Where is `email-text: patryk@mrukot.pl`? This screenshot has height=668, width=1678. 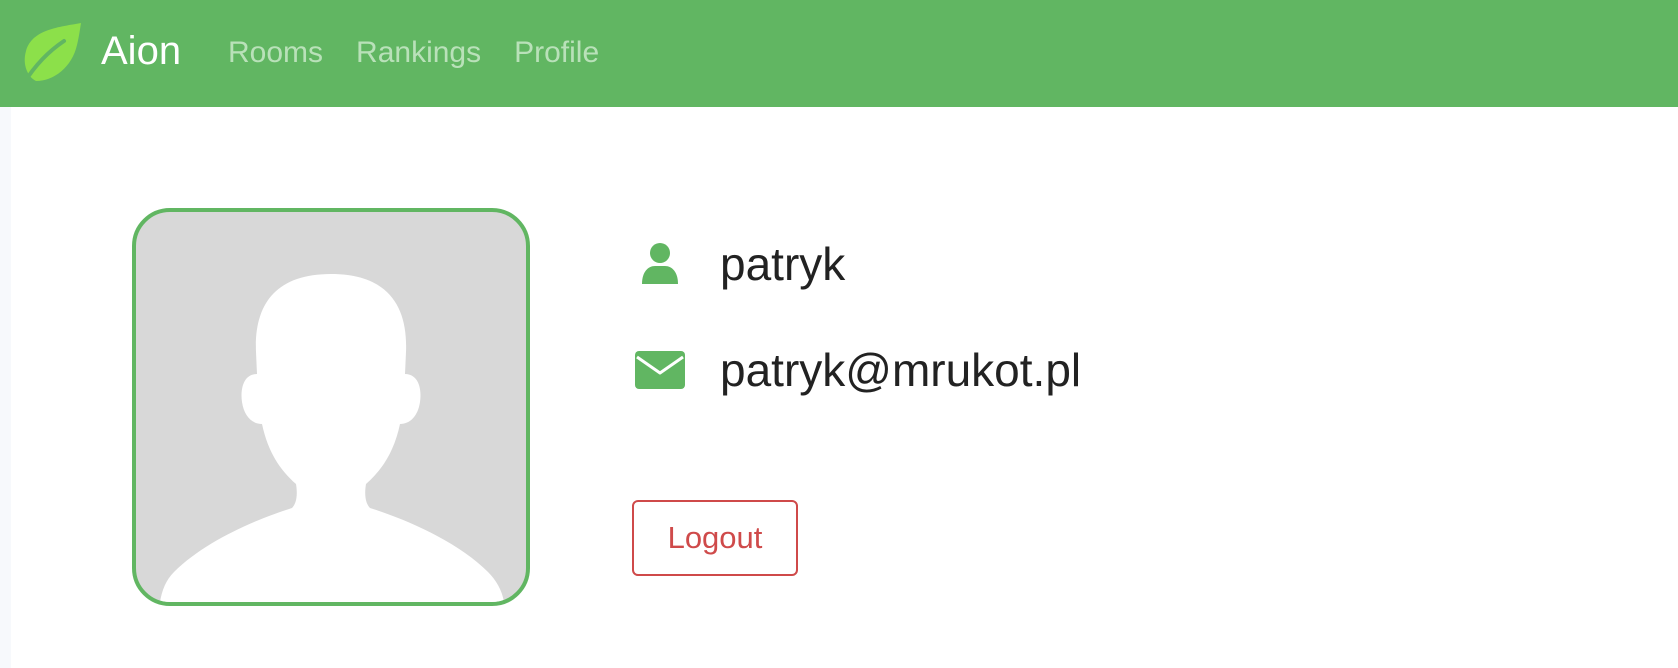
email-text: patryk@mrukot.pl is located at coordinates (901, 370).